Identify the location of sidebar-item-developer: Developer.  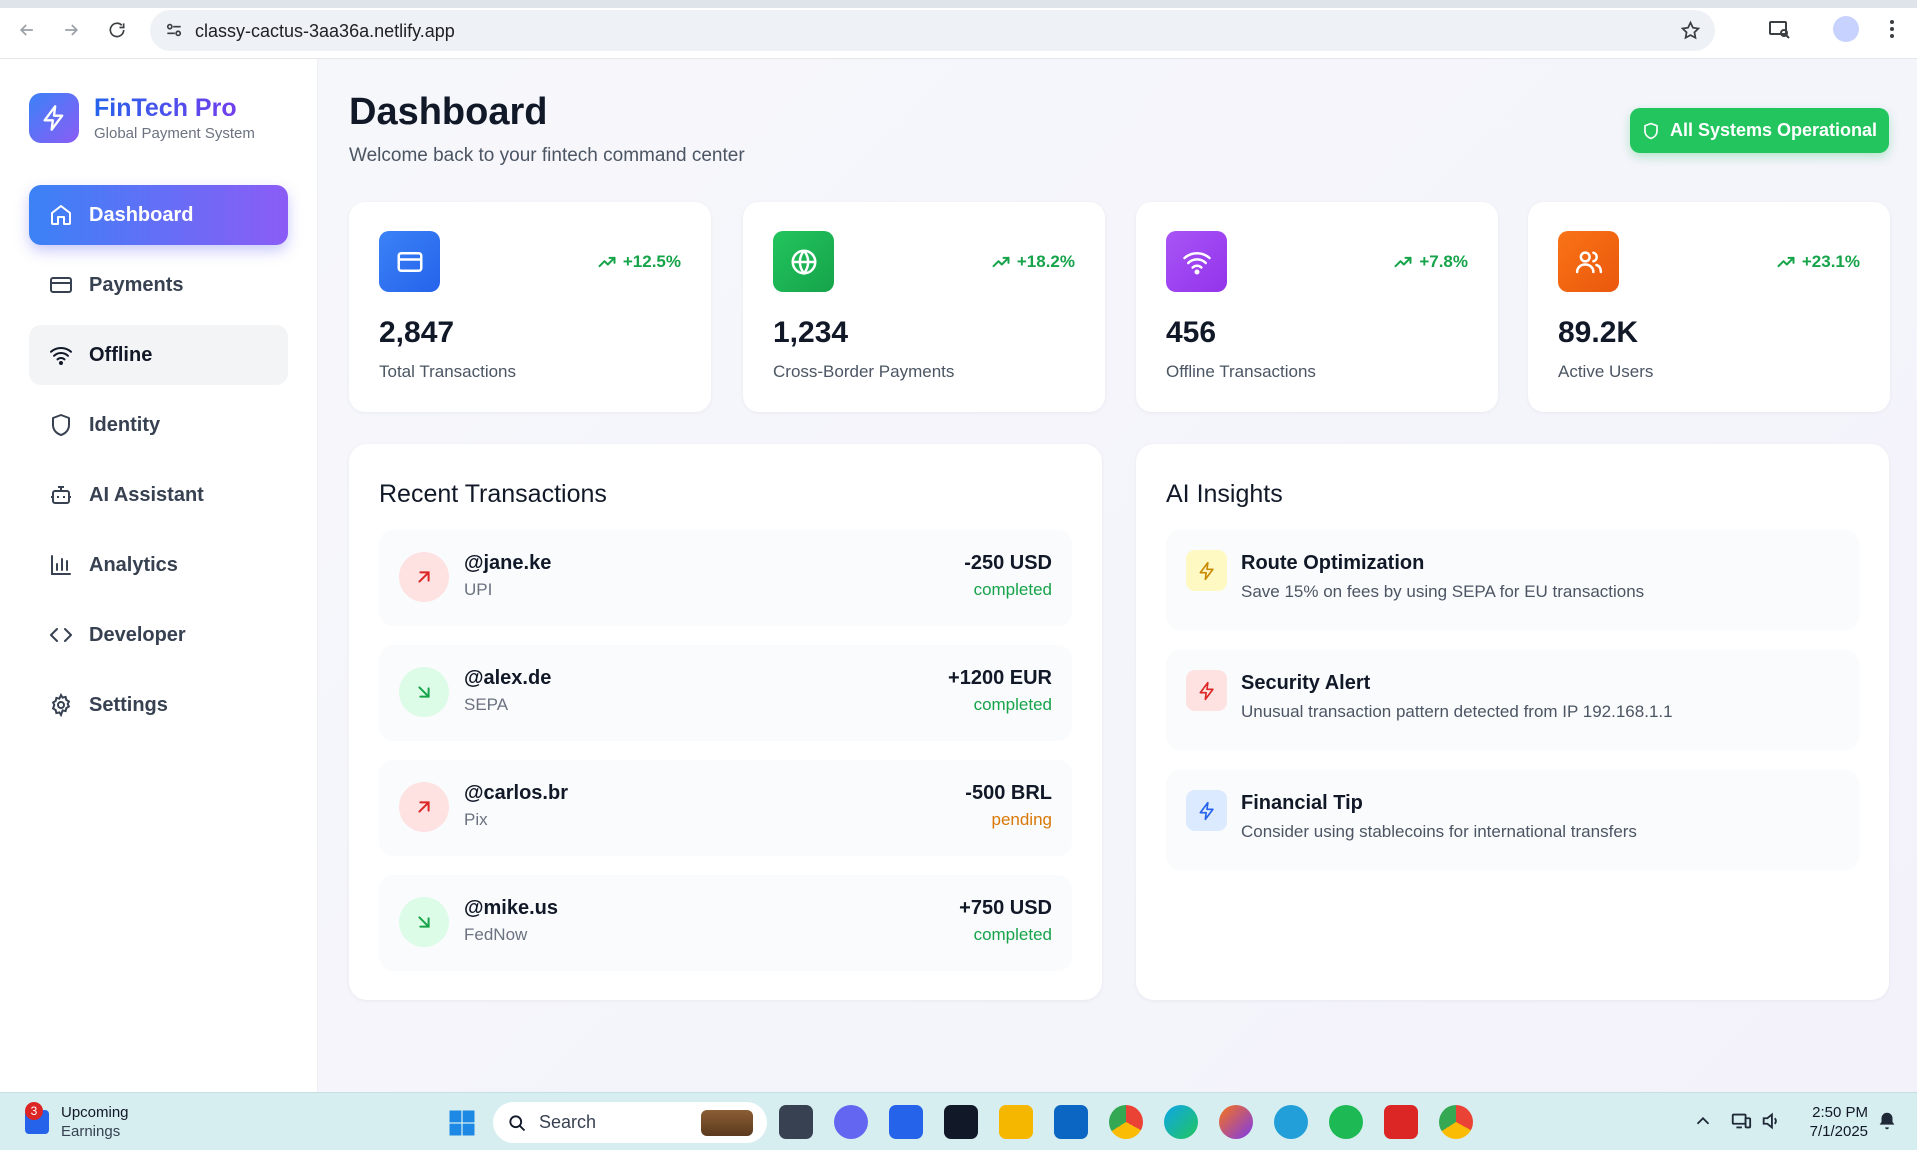
(158, 635).